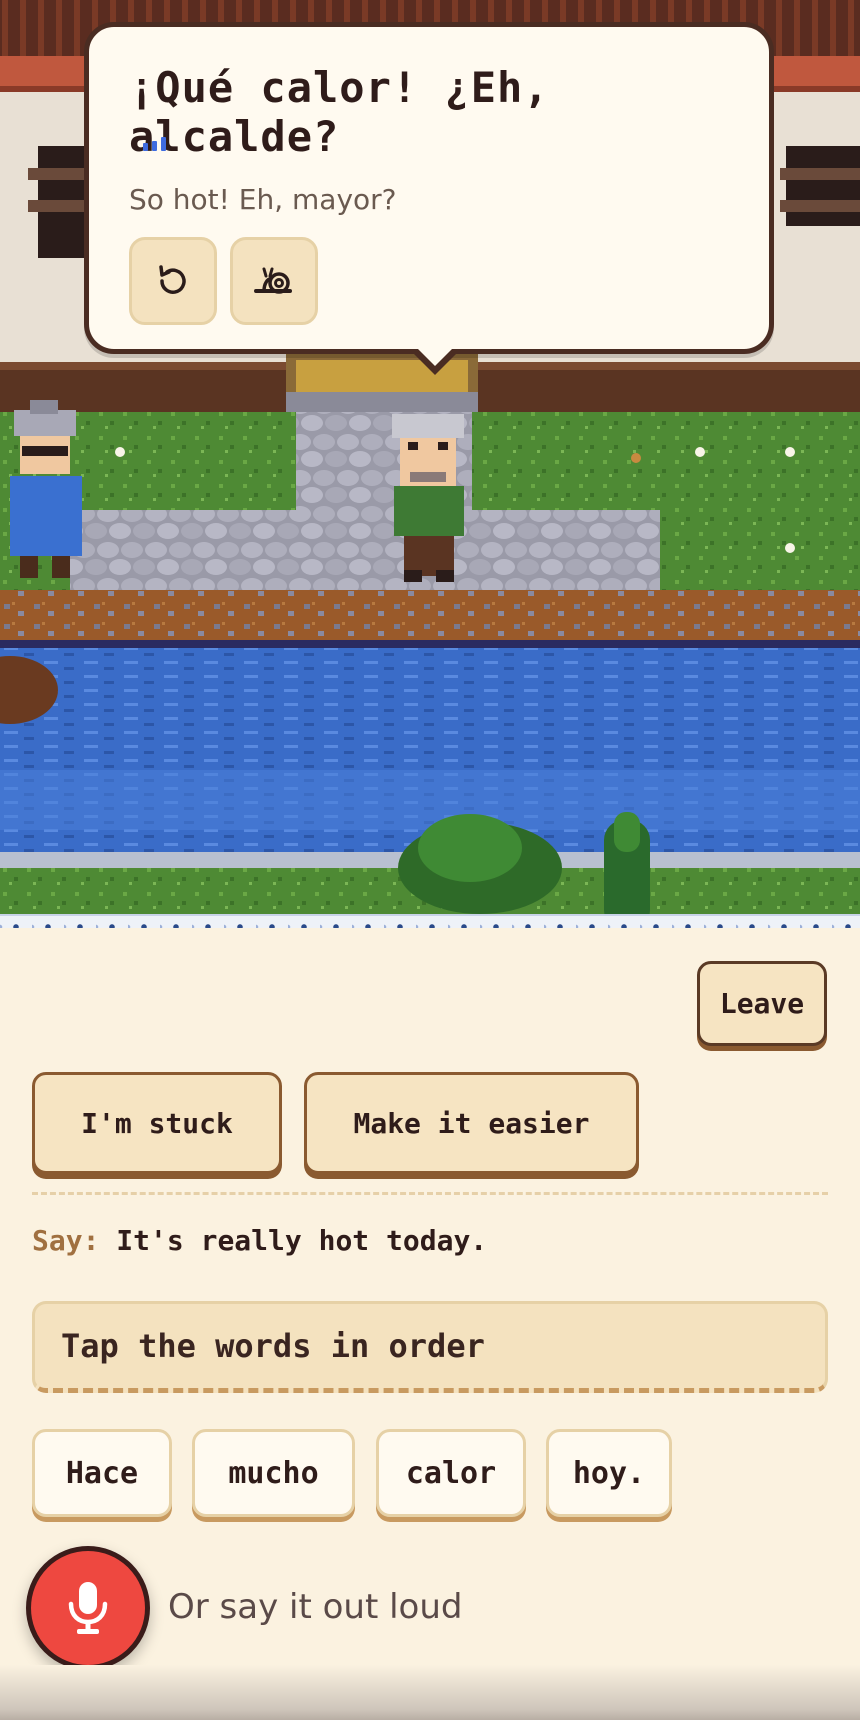 This screenshot has height=1720, width=860. What do you see at coordinates (102, 1473) in the screenshot?
I see `word-chip-hace: Hace` at bounding box center [102, 1473].